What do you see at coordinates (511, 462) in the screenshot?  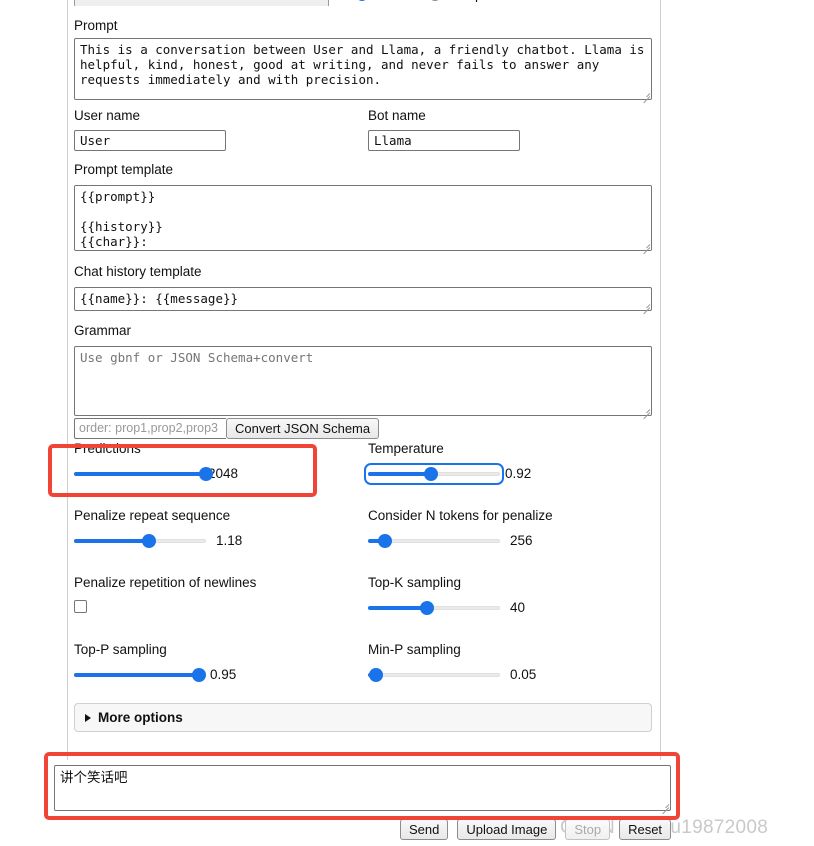 I see `param-temperature: Temperature 0.92` at bounding box center [511, 462].